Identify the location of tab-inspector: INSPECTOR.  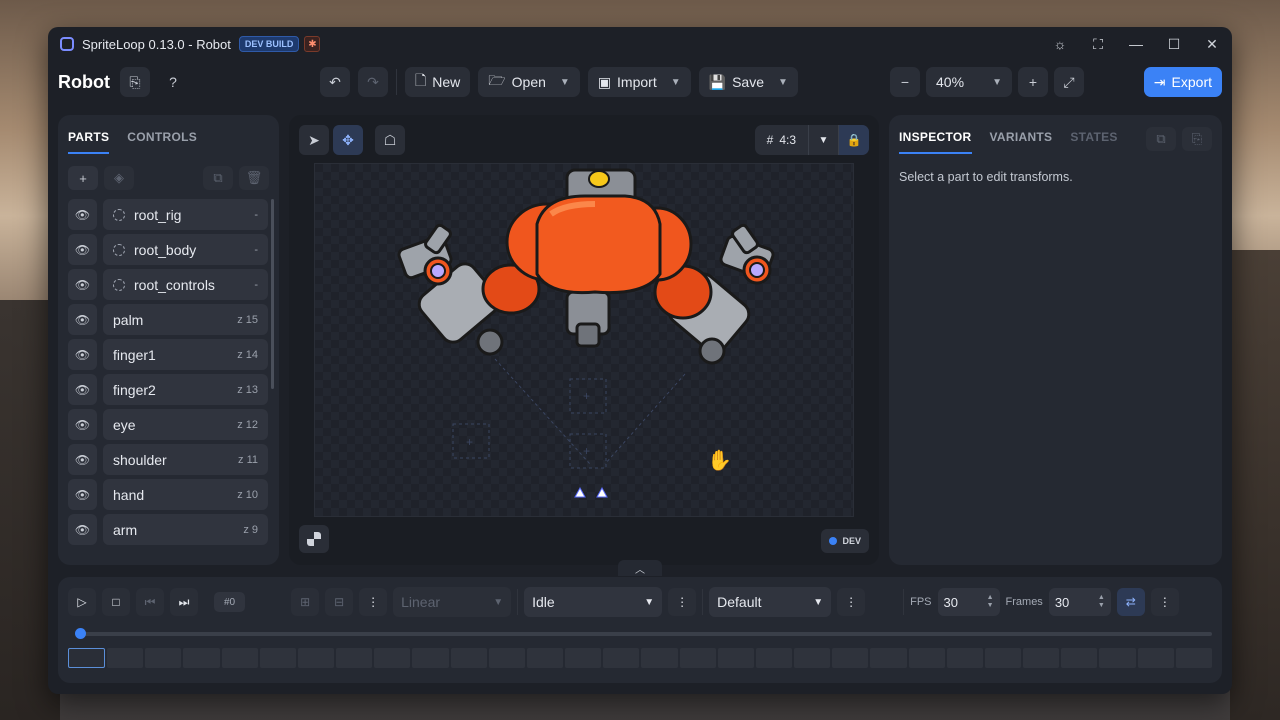
(935, 142).